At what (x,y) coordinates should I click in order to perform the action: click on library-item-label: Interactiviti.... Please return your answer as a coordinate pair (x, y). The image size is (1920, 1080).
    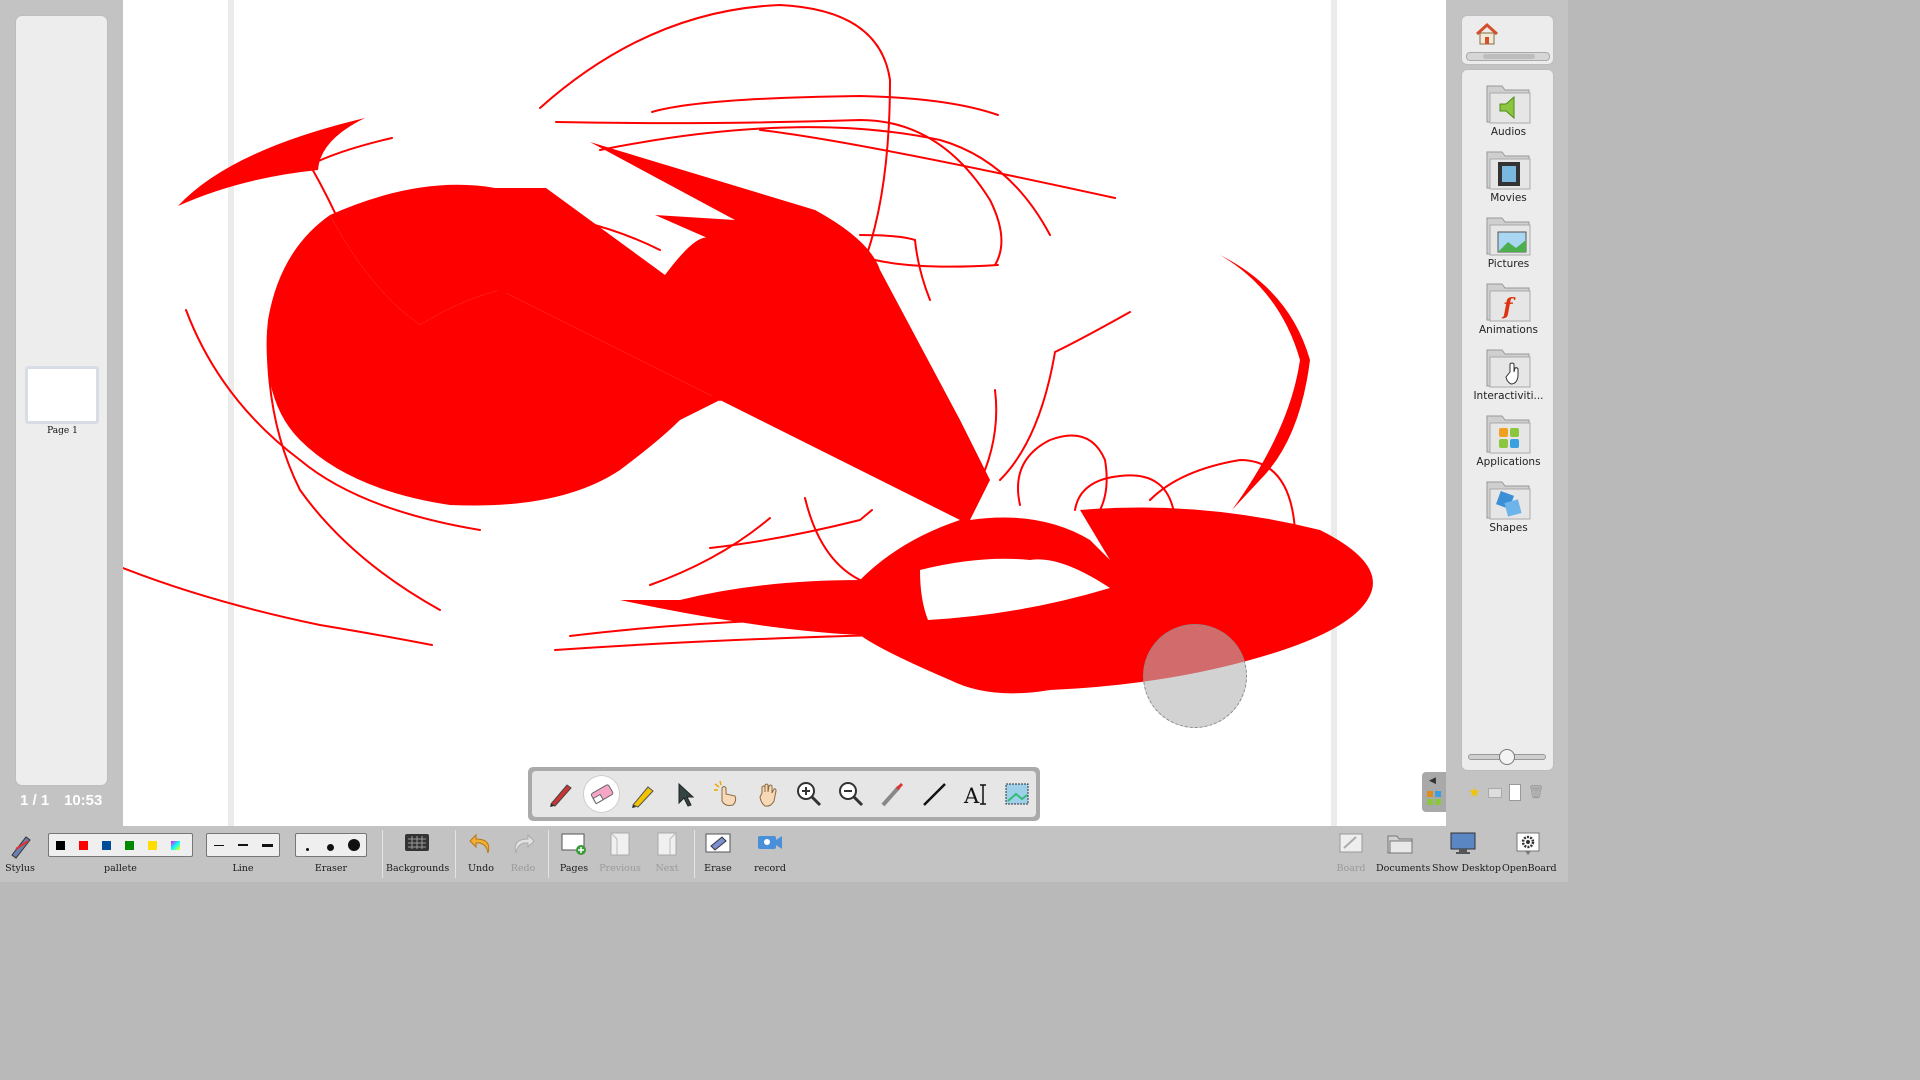
    Looking at the image, I should click on (1508, 396).